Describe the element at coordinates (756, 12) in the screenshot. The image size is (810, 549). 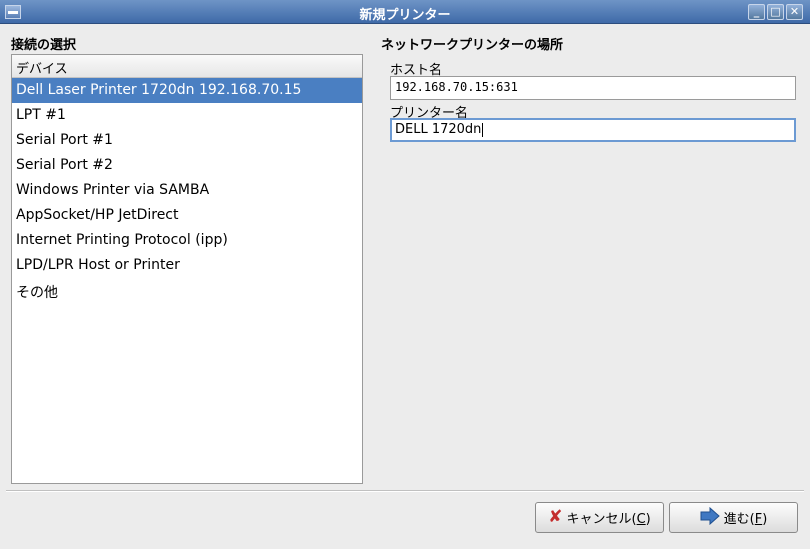
I see `minimize-icon: _` at that location.